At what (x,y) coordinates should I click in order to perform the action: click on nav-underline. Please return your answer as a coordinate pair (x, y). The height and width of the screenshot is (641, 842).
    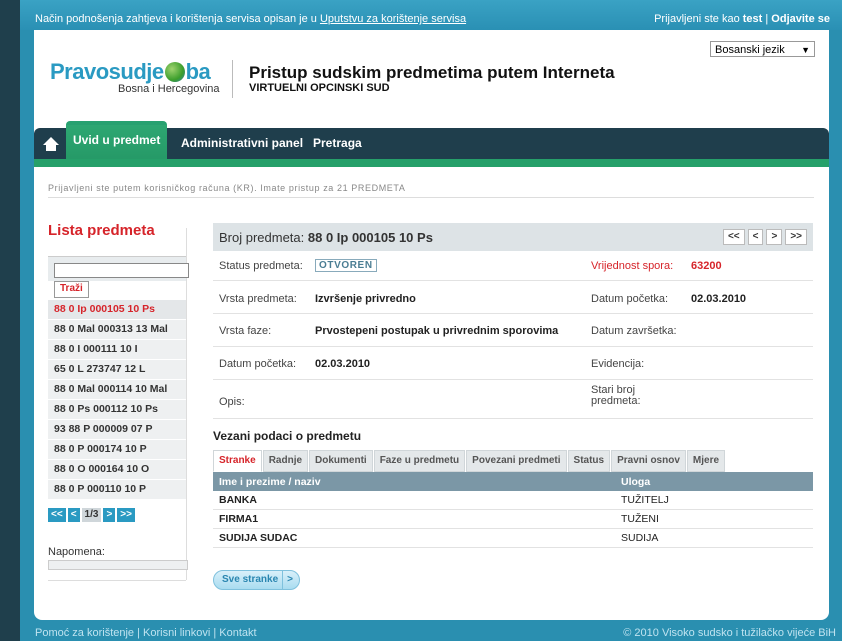
    Looking at the image, I should click on (431, 163).